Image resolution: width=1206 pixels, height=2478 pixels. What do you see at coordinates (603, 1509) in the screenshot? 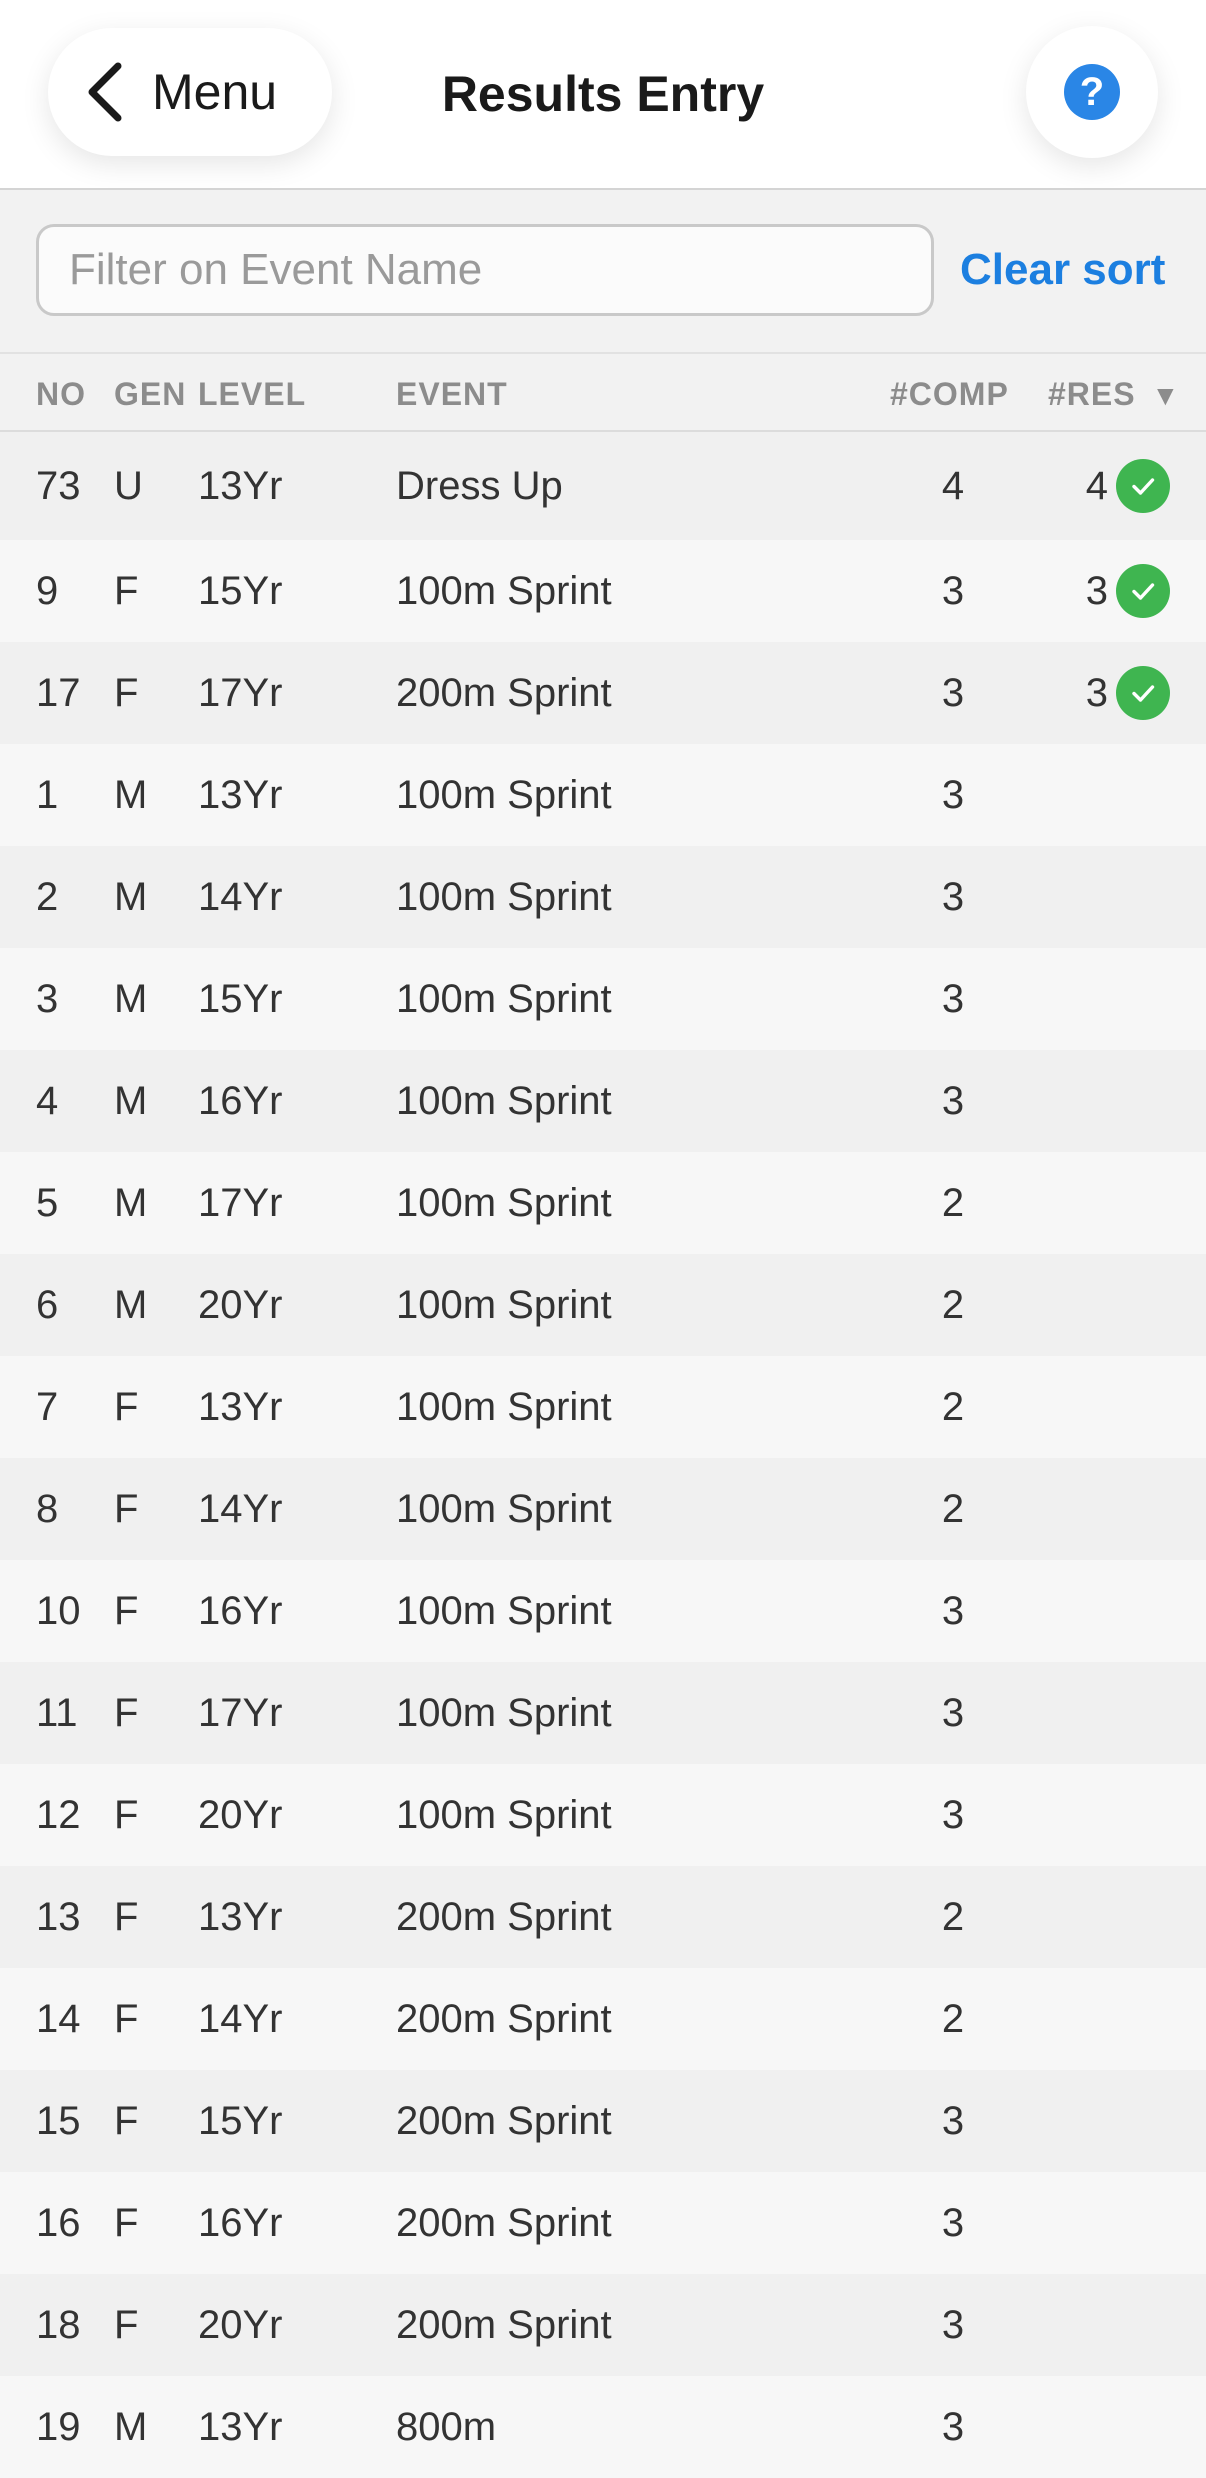
I see `table-row: 8 F 14Yr 100m Sprint 2` at bounding box center [603, 1509].